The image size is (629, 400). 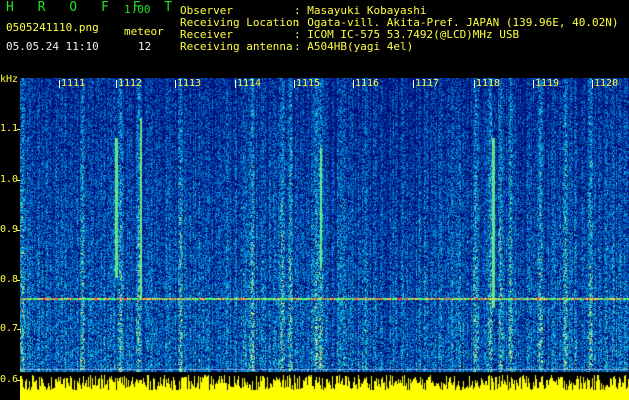 I want to click on antenna-label: Receiving antenna, so click(x=236, y=46).